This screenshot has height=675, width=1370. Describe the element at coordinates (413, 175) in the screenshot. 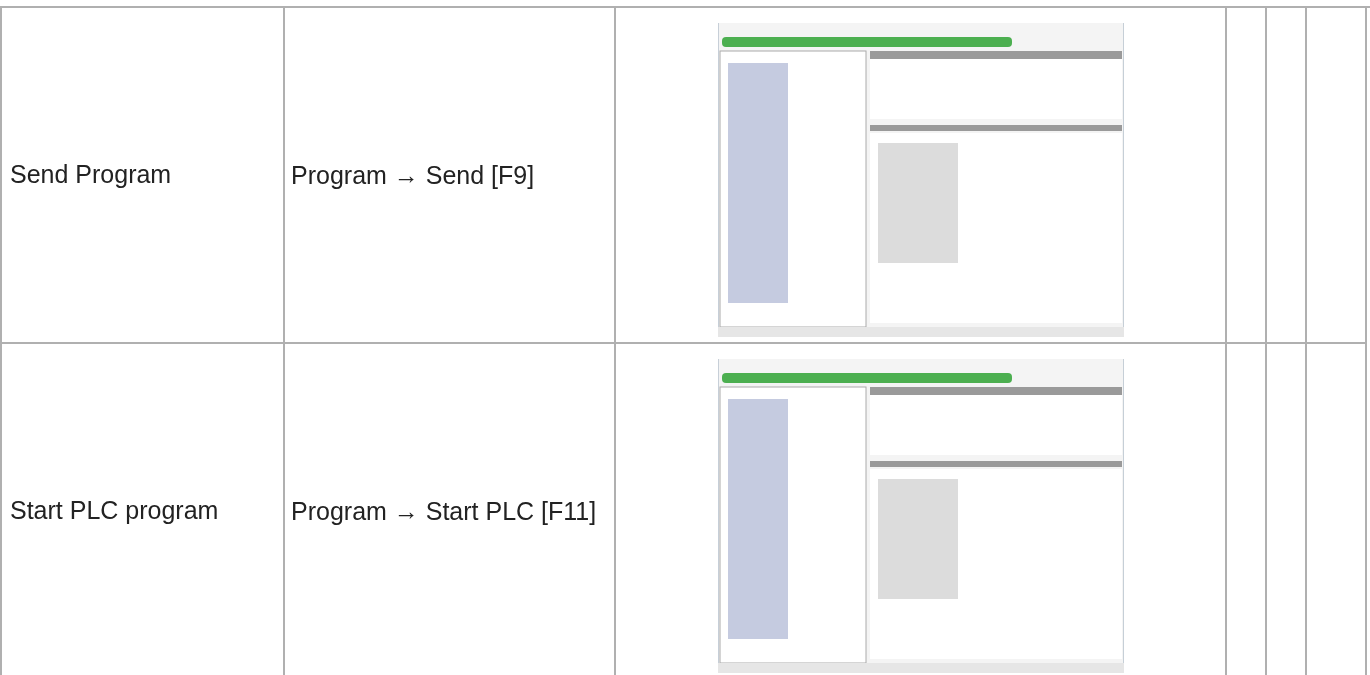

I see `menu-path: Program → Send [F9]` at that location.